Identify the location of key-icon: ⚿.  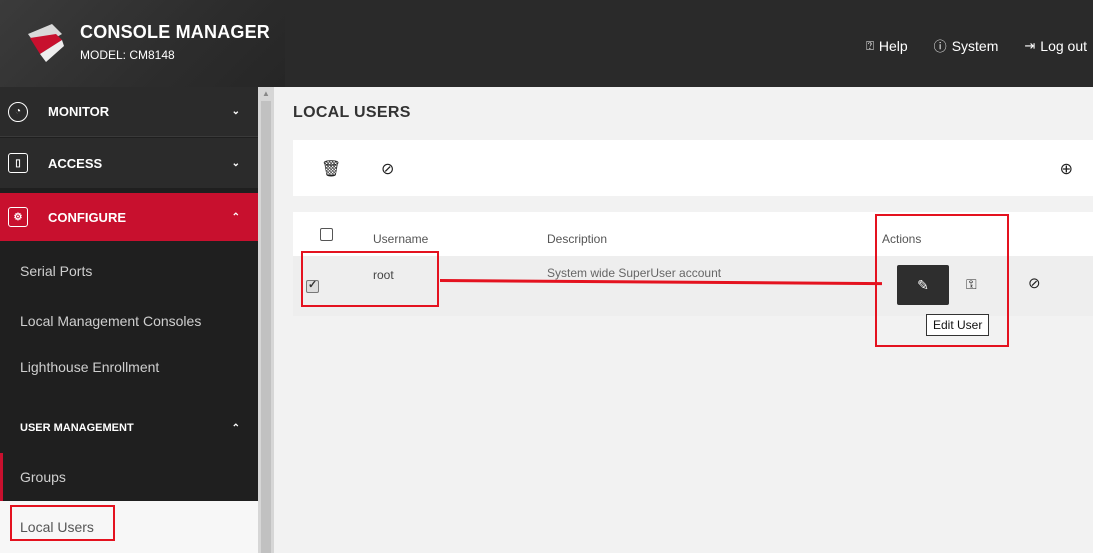
(971, 284).